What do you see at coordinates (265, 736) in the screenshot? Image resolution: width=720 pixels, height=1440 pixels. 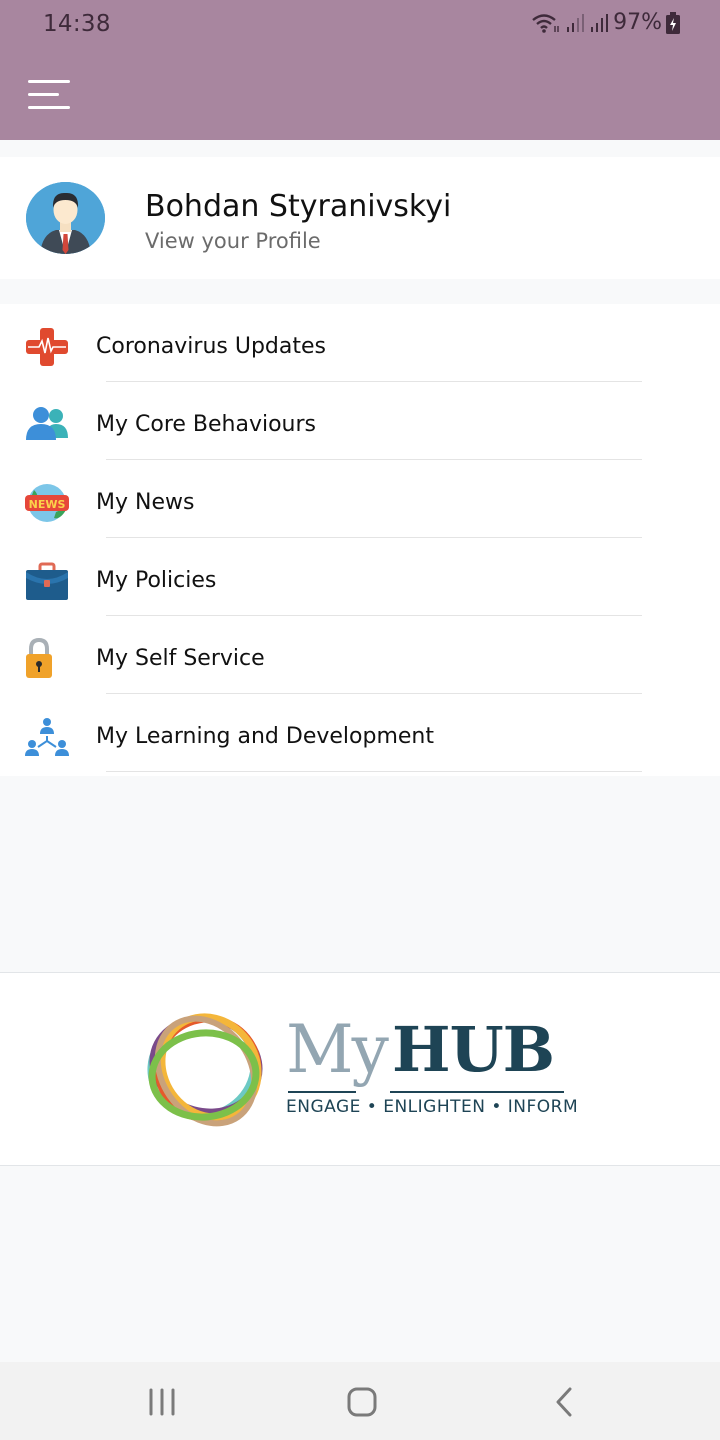 I see `menu-item-label: My Learning and Development` at bounding box center [265, 736].